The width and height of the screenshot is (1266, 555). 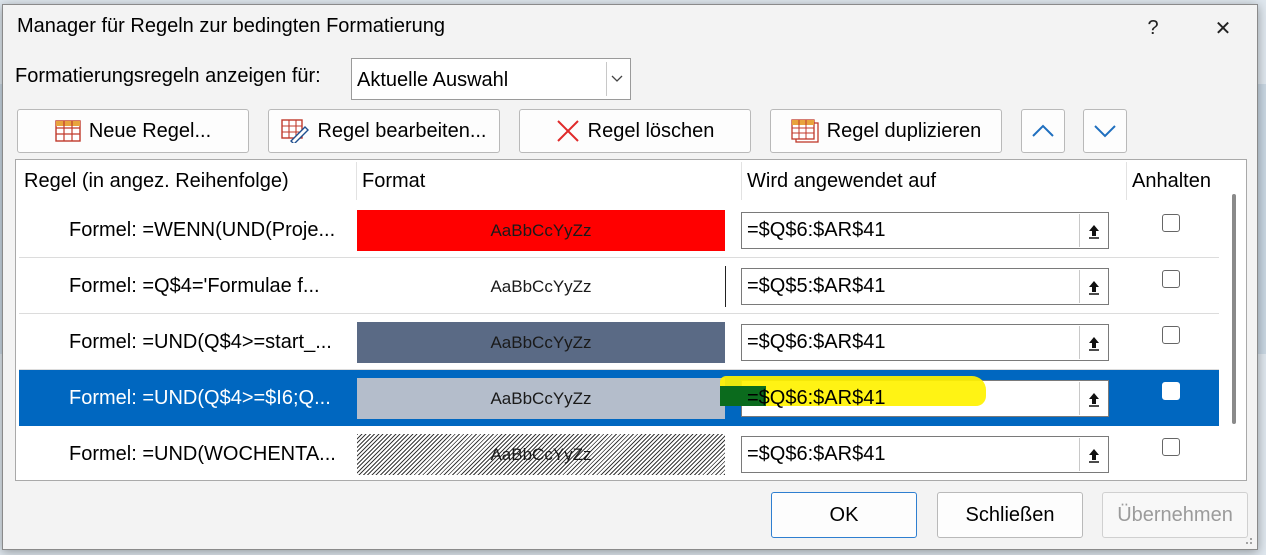 I want to click on help-icon: ?, so click(x=1153, y=27).